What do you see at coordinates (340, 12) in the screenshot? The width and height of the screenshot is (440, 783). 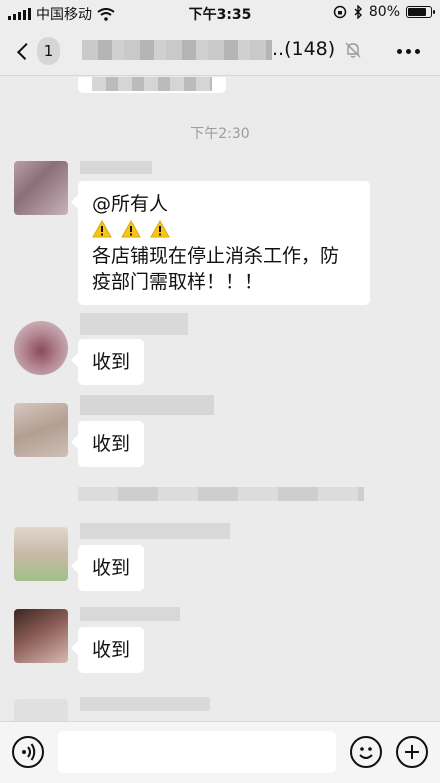 I see `lock-rotation-icon` at bounding box center [340, 12].